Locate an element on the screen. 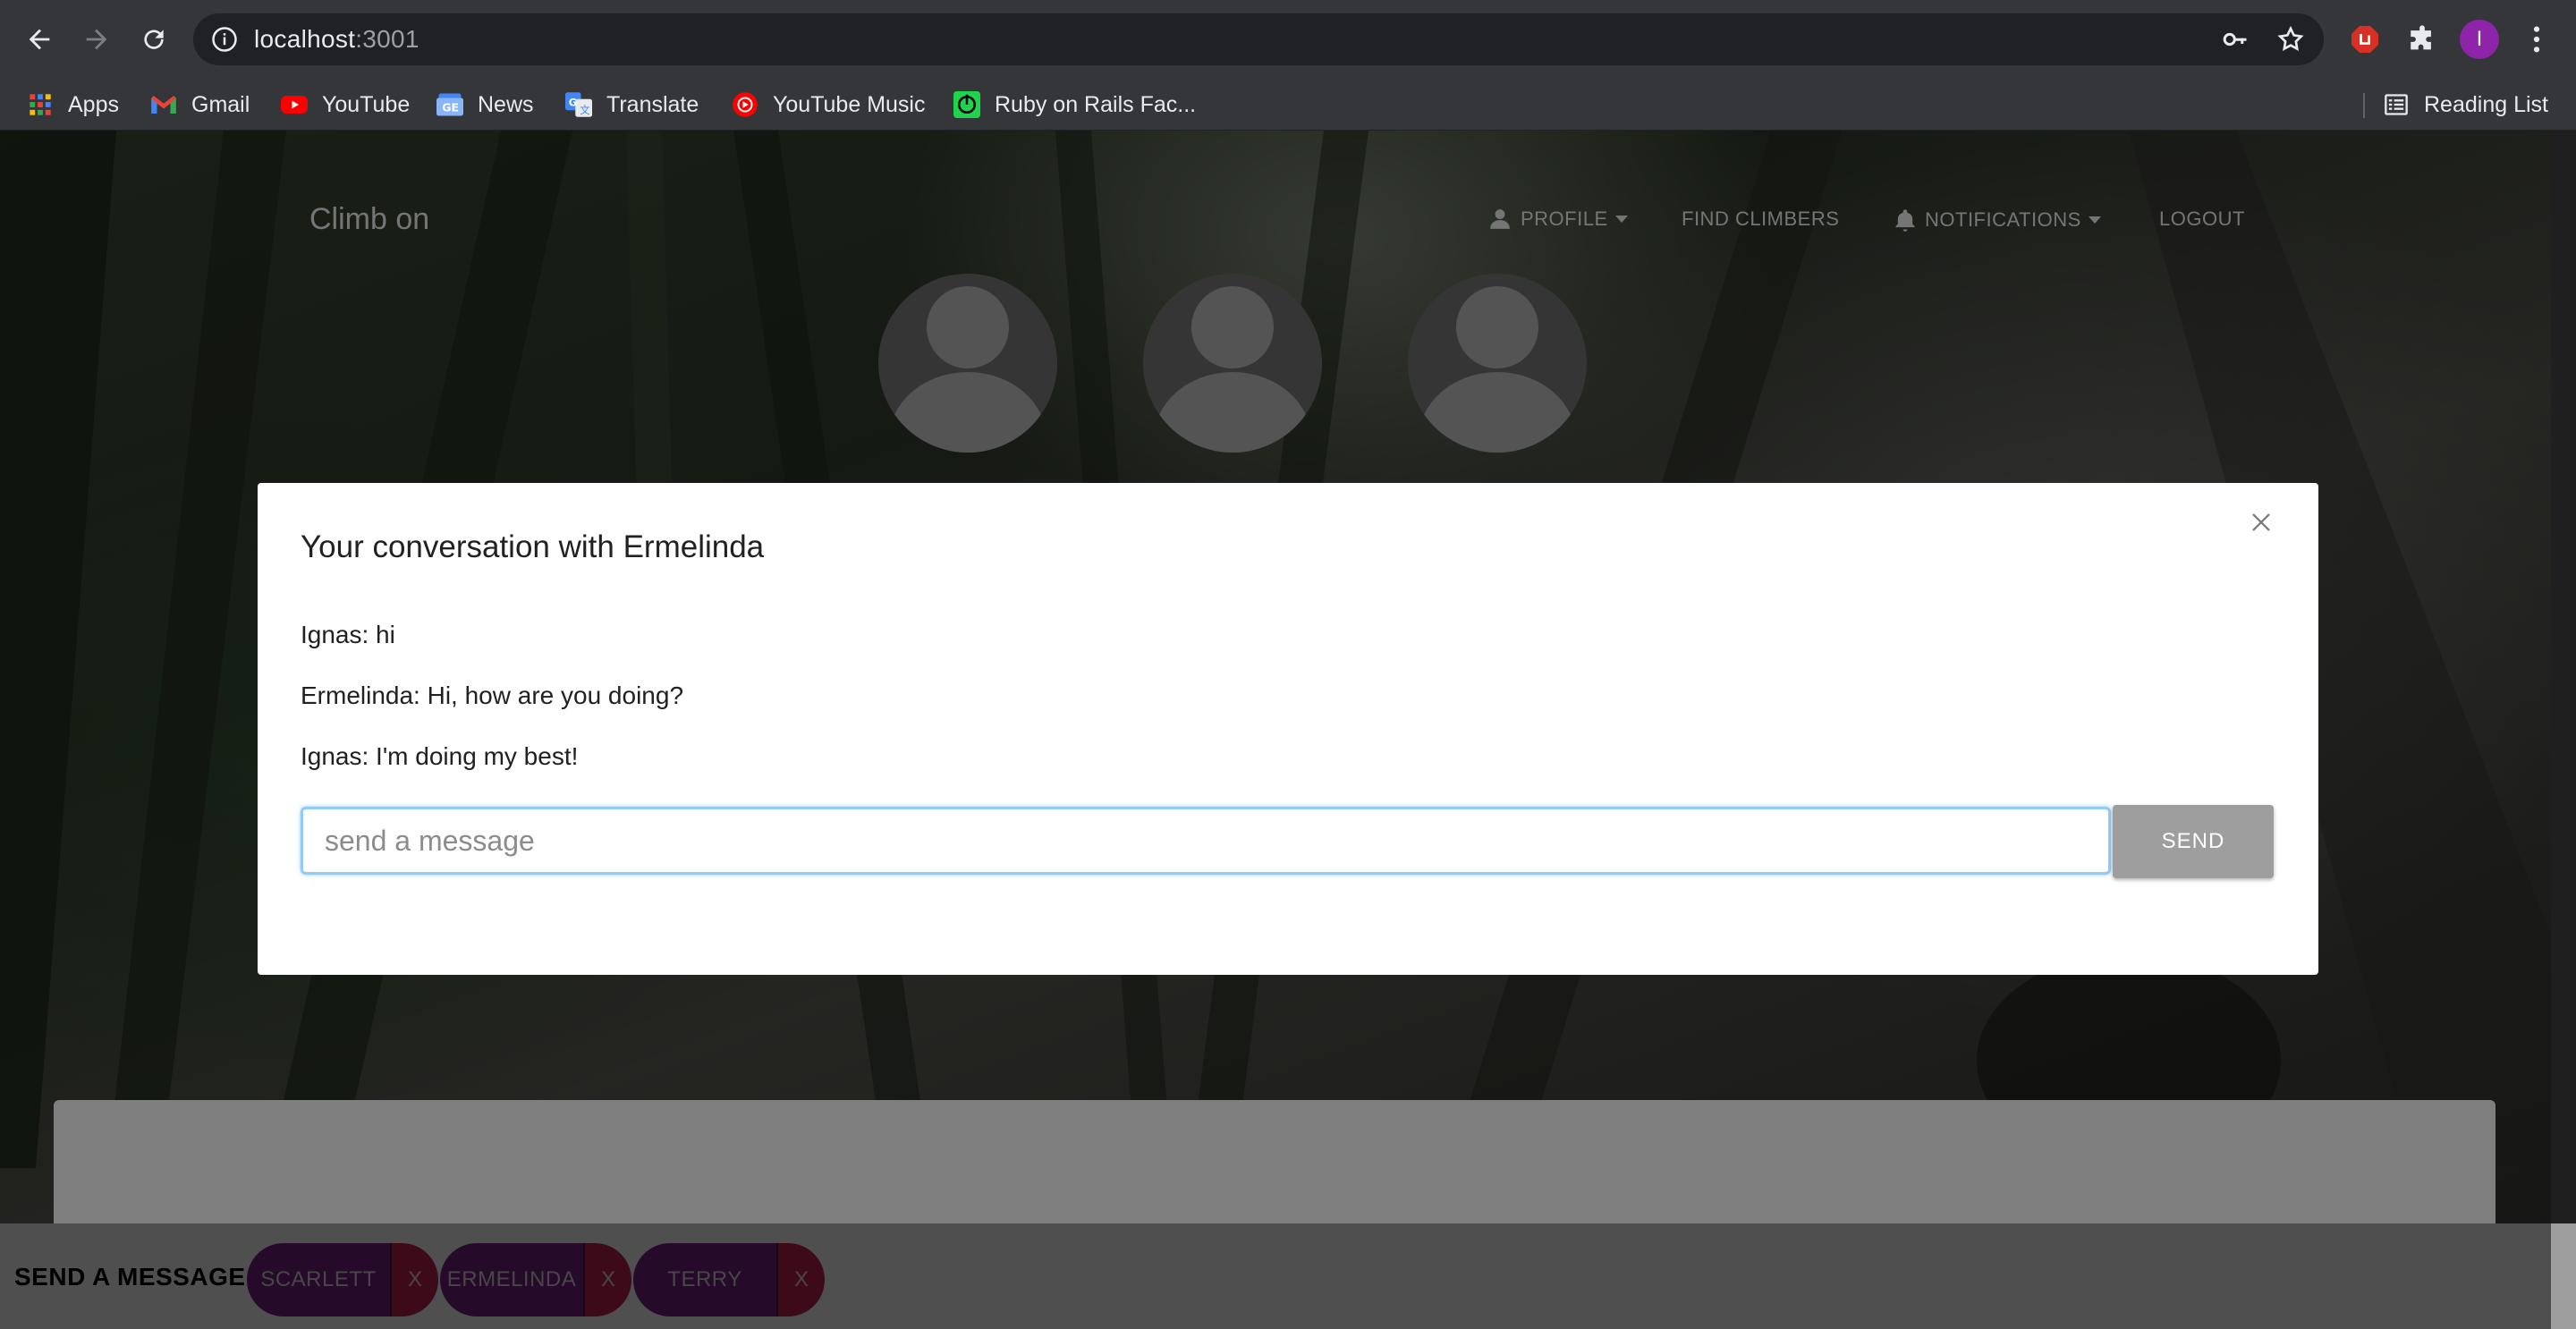 The width and height of the screenshot is (2576, 1329). extensions-puzzle-icon is located at coordinates (2422, 39).